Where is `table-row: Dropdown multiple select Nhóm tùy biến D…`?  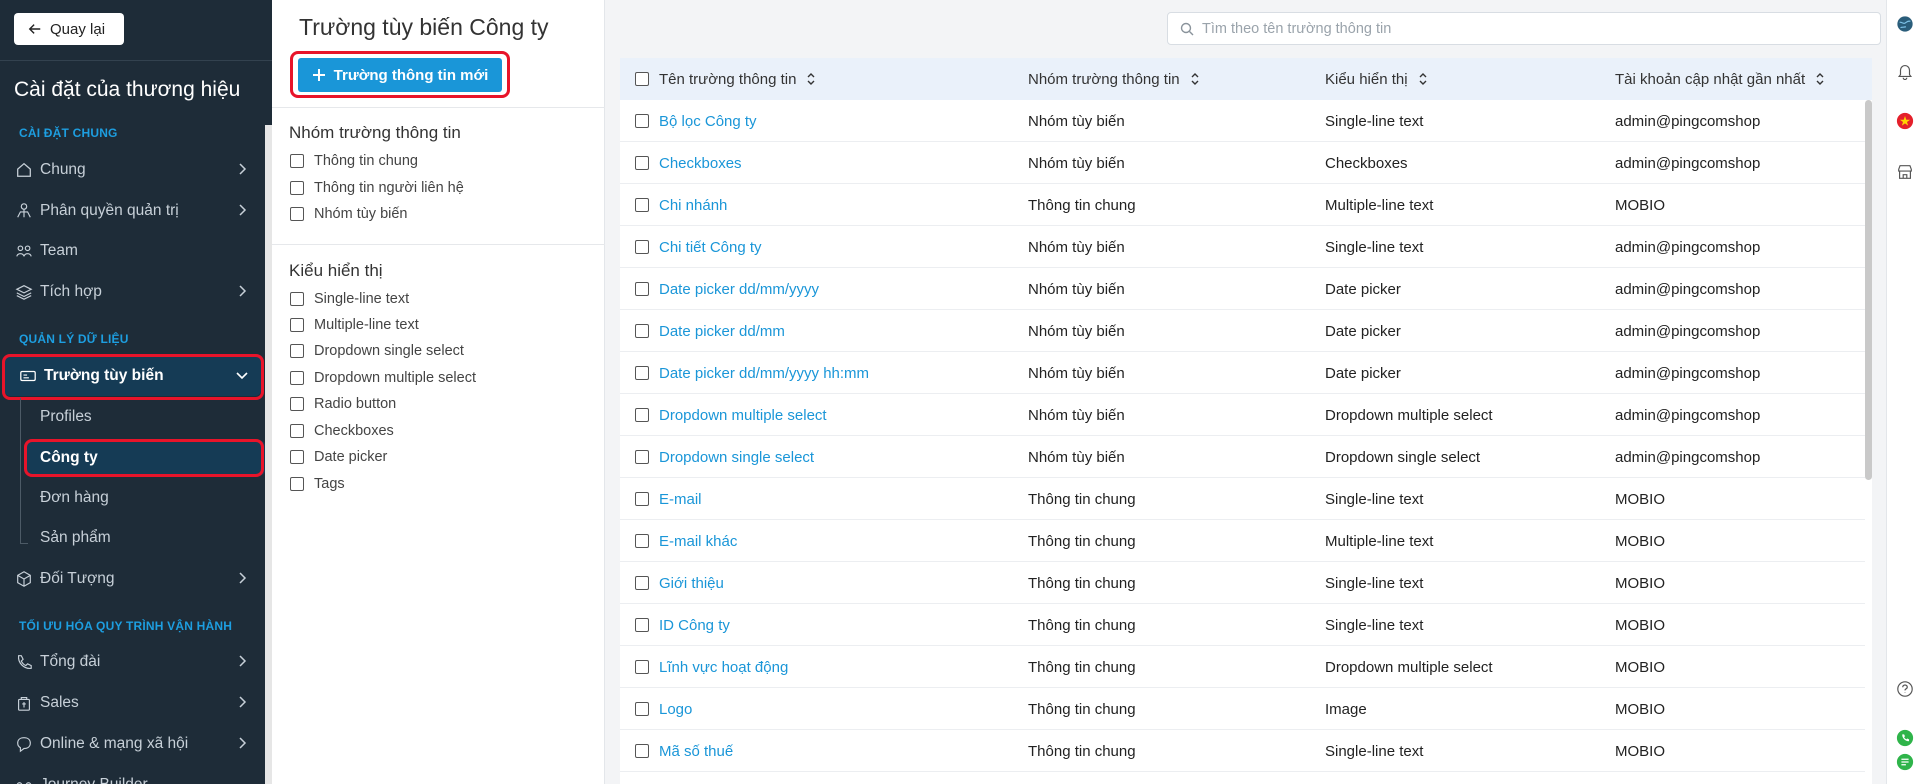
table-row: Dropdown multiple select Nhóm tùy biến D… is located at coordinates (1242, 415).